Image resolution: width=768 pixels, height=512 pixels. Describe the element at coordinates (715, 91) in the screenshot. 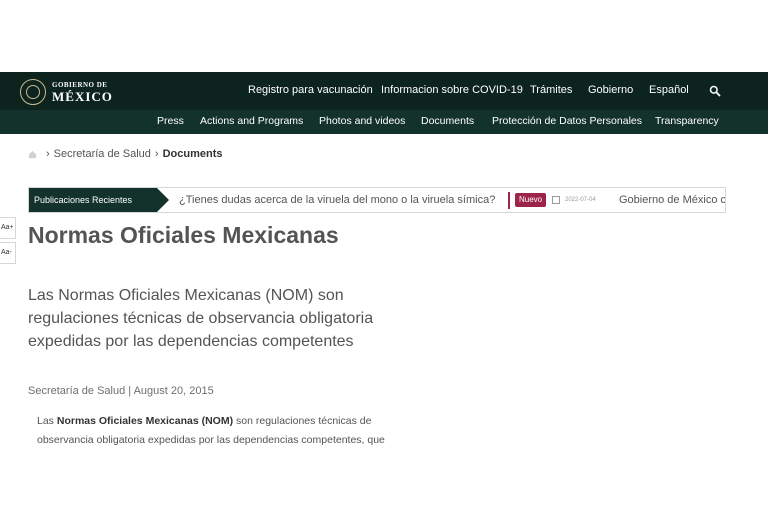

I see `search-icon` at that location.